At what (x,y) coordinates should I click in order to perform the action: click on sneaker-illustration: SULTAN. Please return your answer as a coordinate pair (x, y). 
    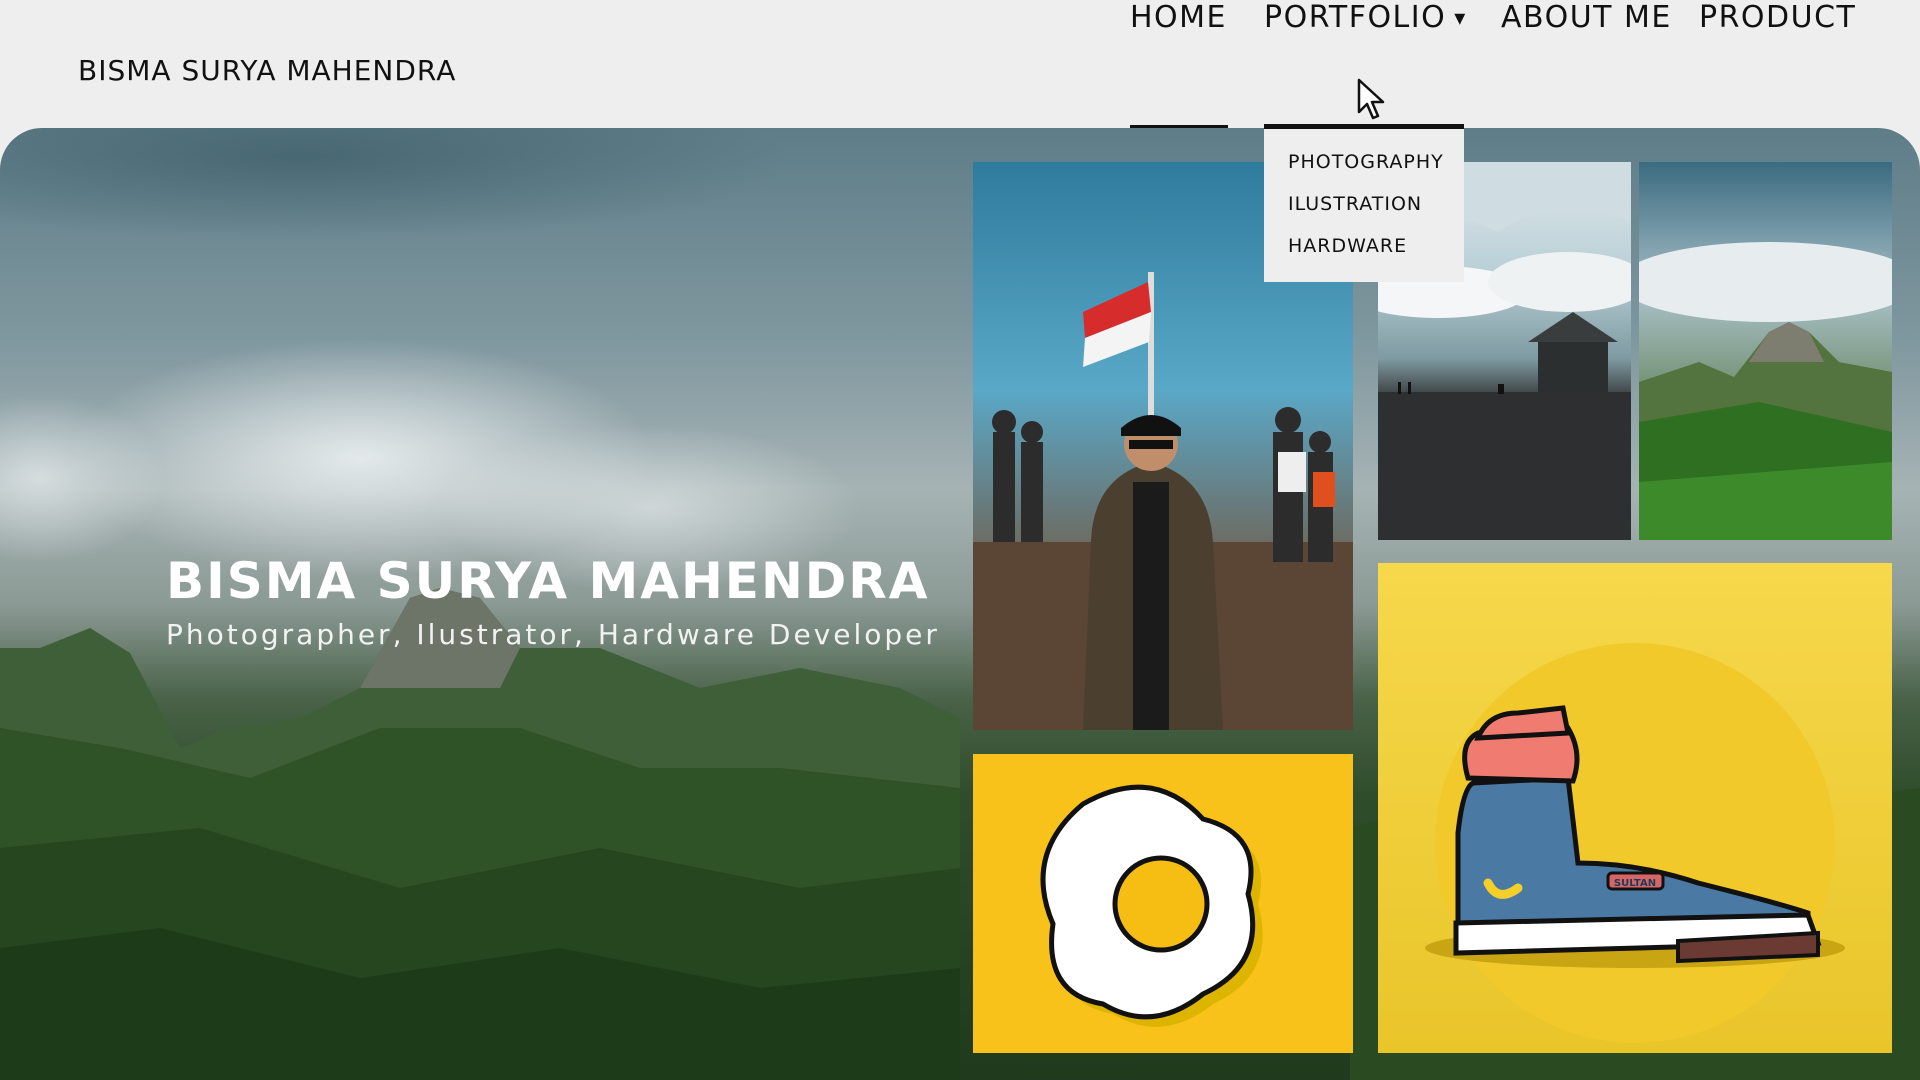
    Looking at the image, I should click on (1635, 808).